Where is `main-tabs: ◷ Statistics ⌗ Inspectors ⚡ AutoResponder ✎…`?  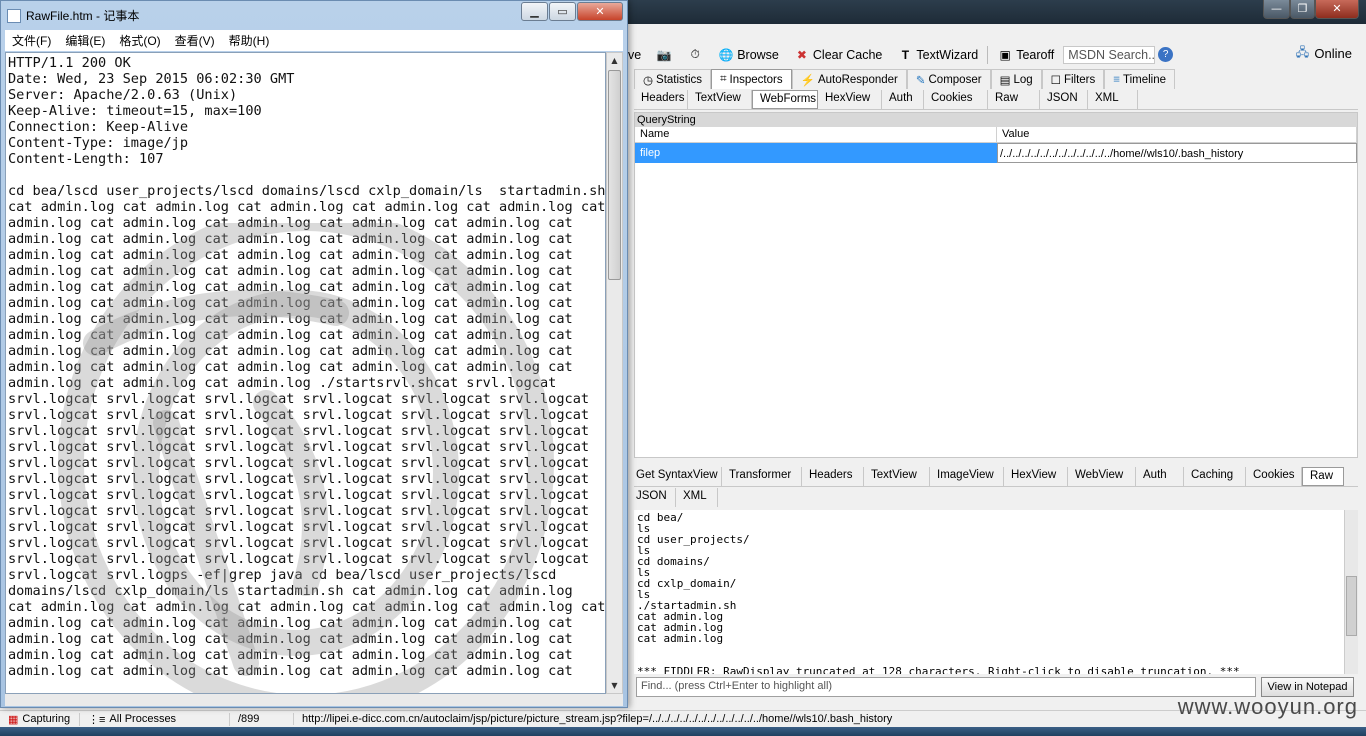 main-tabs: ◷ Statistics ⌗ Inspectors ⚡ AutoResponder ✎… is located at coordinates (904, 79).